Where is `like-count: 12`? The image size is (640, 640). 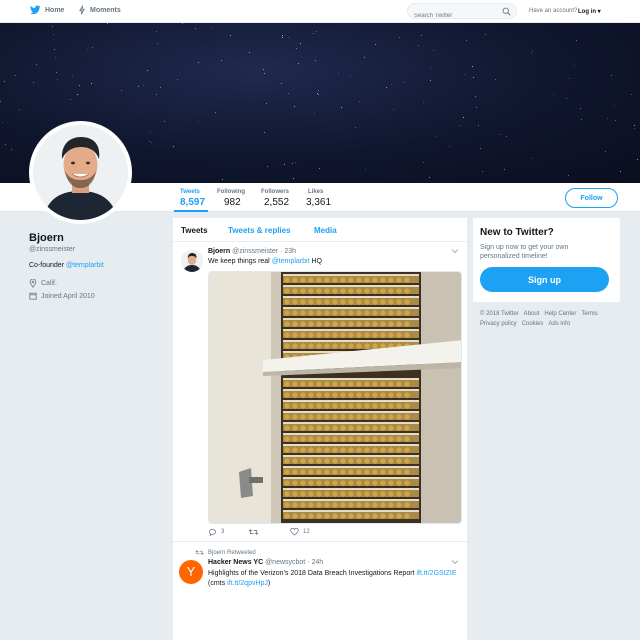 like-count: 12 is located at coordinates (306, 532).